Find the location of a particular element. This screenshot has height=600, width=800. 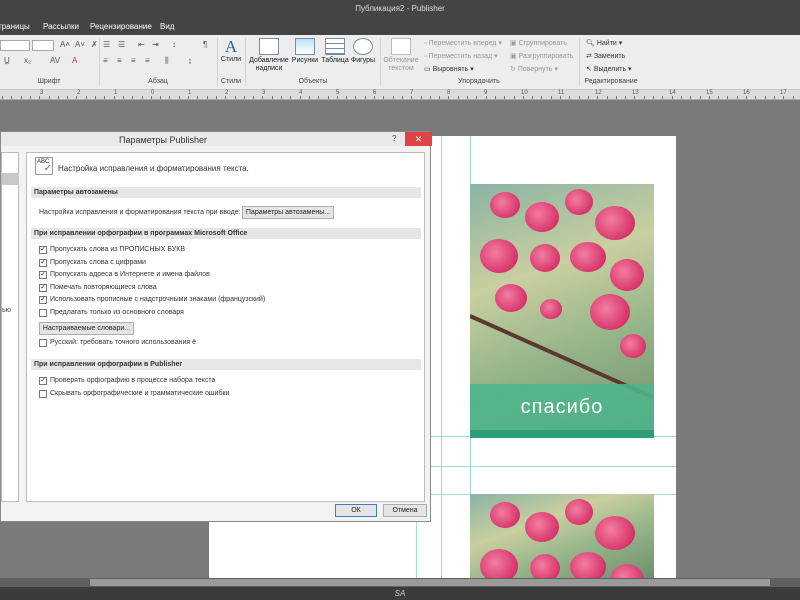

ruler-number: 6 is located at coordinates (375, 93).